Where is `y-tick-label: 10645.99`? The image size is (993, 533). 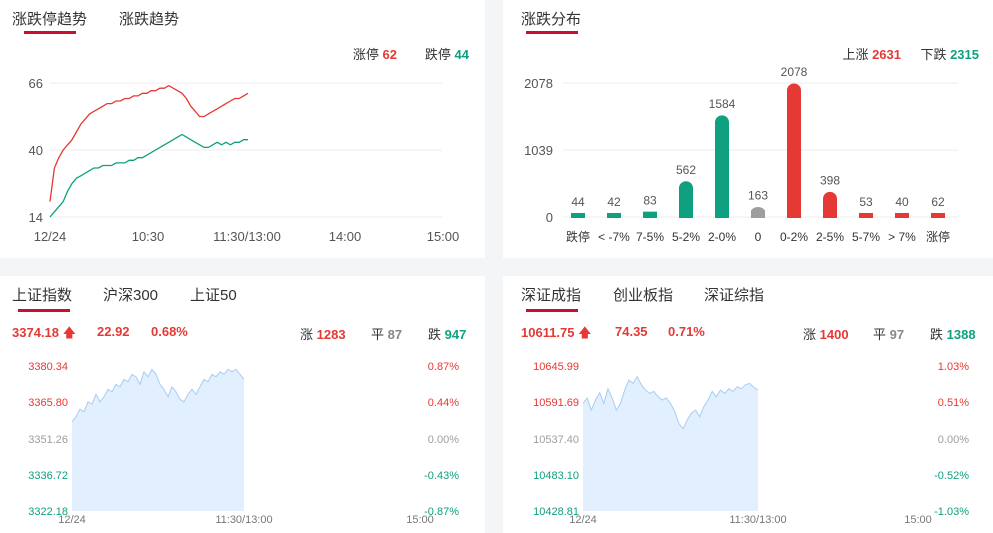 y-tick-label: 10645.99 is located at coordinates (556, 367).